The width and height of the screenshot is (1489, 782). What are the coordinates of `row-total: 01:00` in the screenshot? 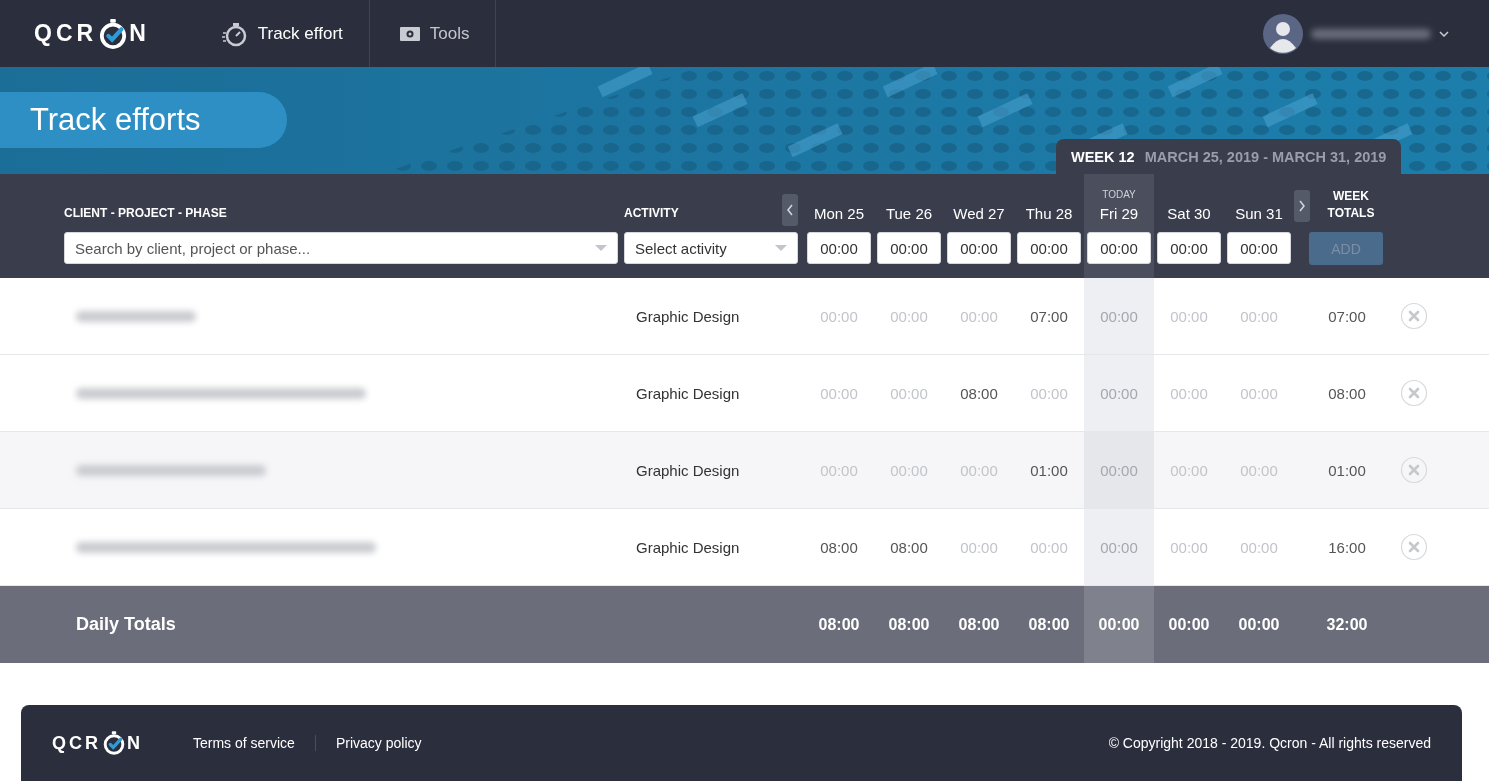 It's located at (1347, 470).